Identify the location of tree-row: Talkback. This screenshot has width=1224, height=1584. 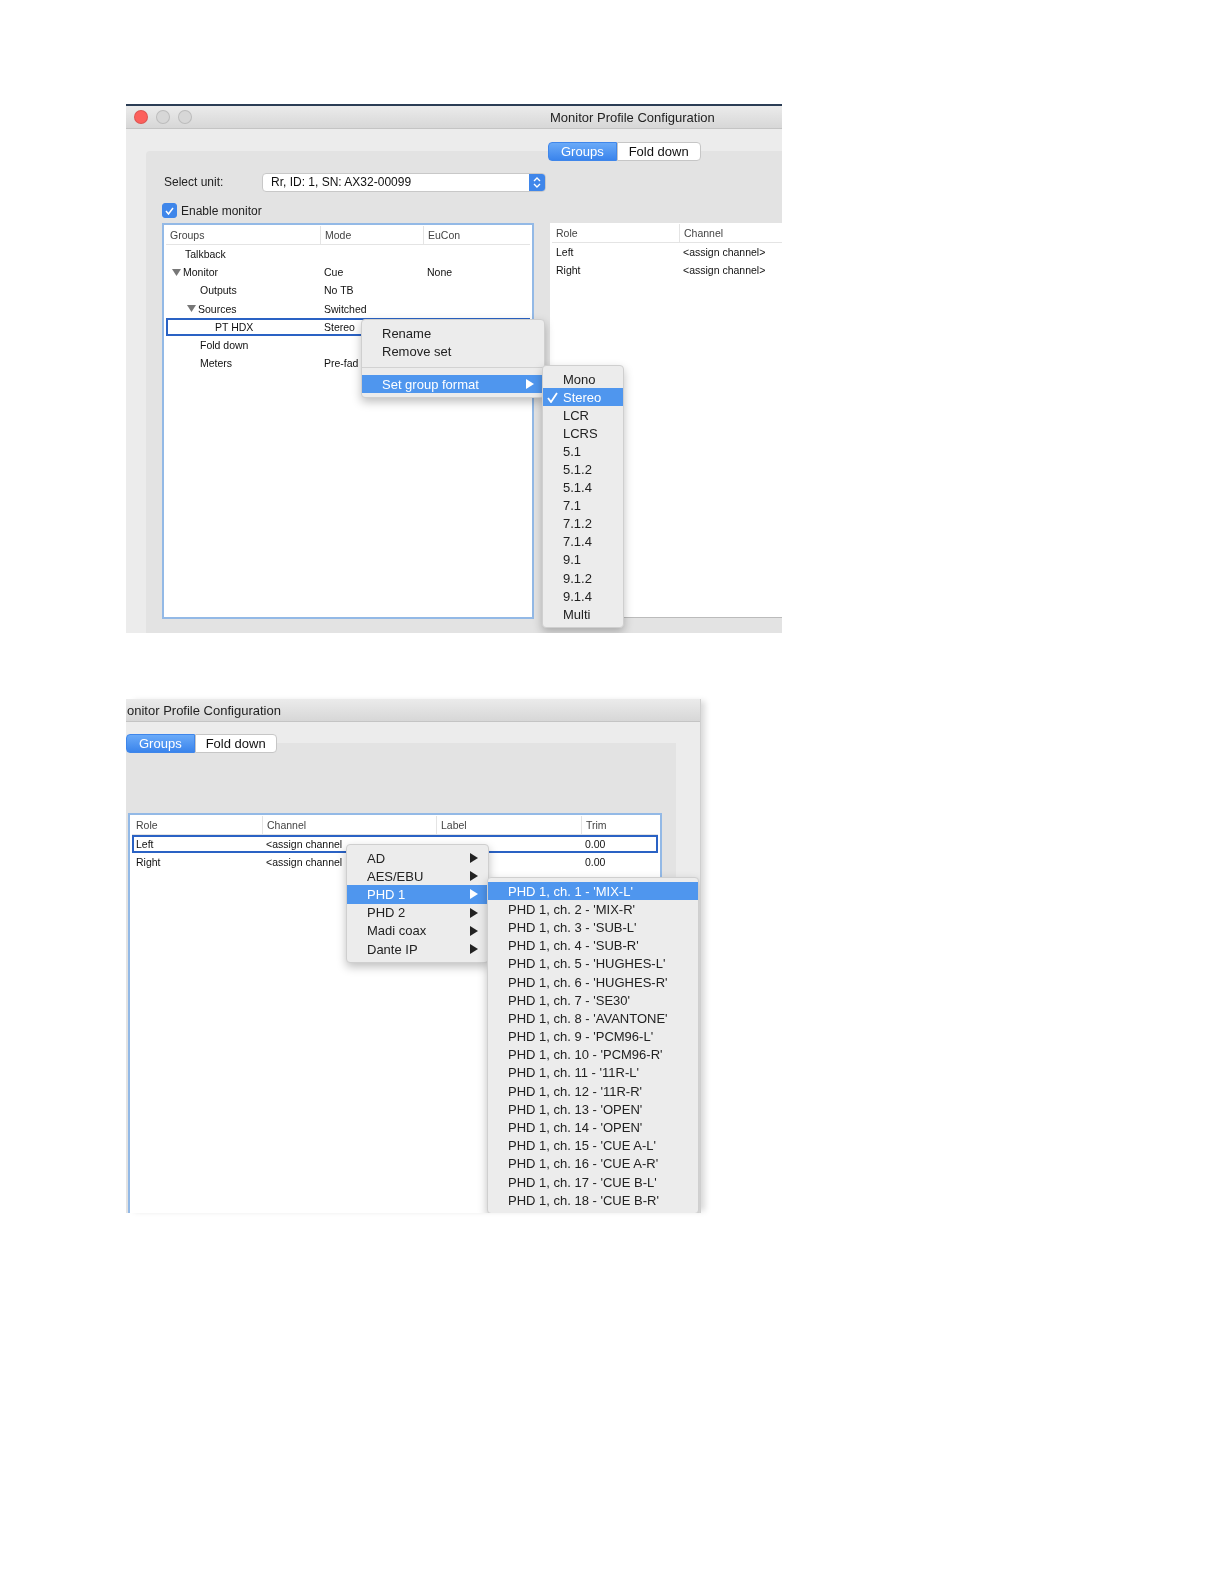
(348, 254).